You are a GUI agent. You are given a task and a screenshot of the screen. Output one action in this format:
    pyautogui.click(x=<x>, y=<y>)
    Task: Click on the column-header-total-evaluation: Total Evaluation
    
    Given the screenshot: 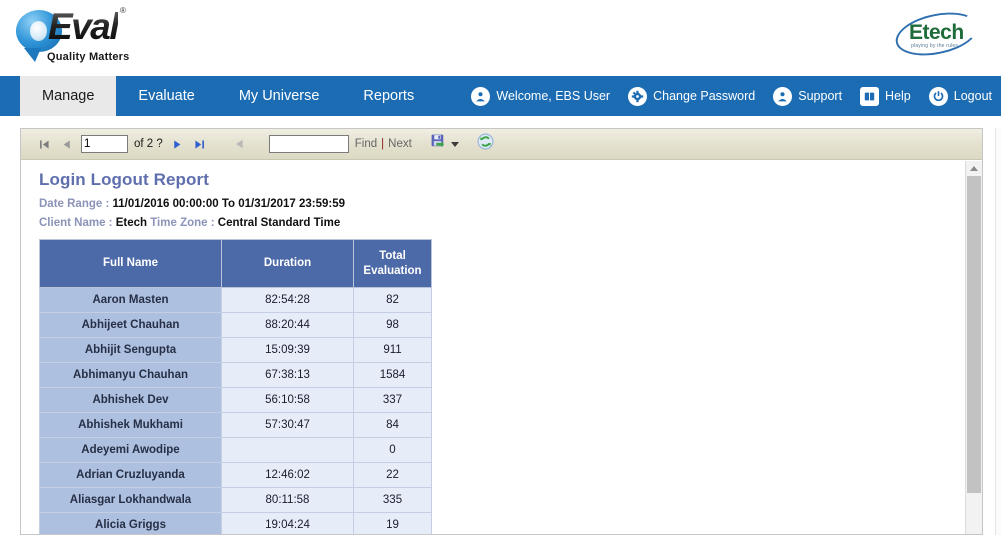 What is the action you would take?
    pyautogui.click(x=392, y=263)
    